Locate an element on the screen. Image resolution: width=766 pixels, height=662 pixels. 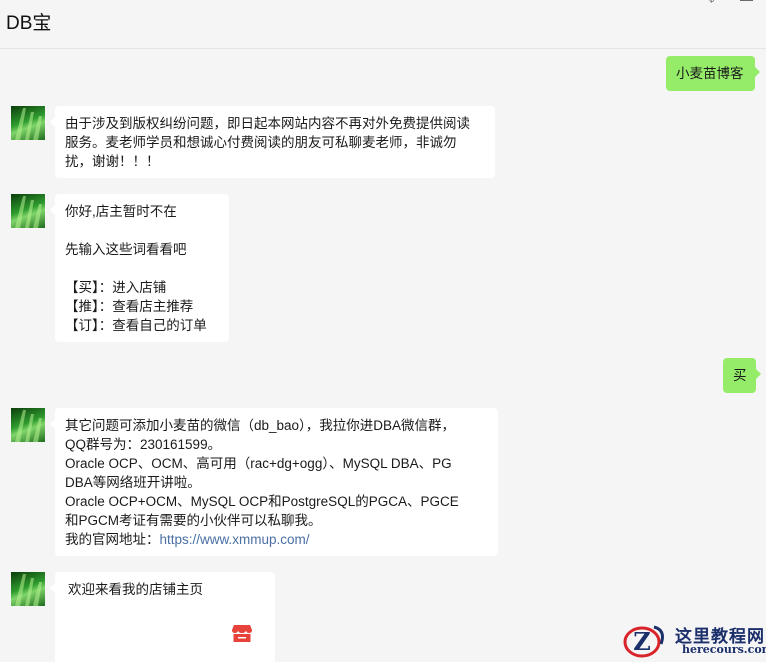
message-text: 由于涉及到版权纠纷问题，即日起本网站内容不再对外免费提供阅读 is located at coordinates (267, 123).